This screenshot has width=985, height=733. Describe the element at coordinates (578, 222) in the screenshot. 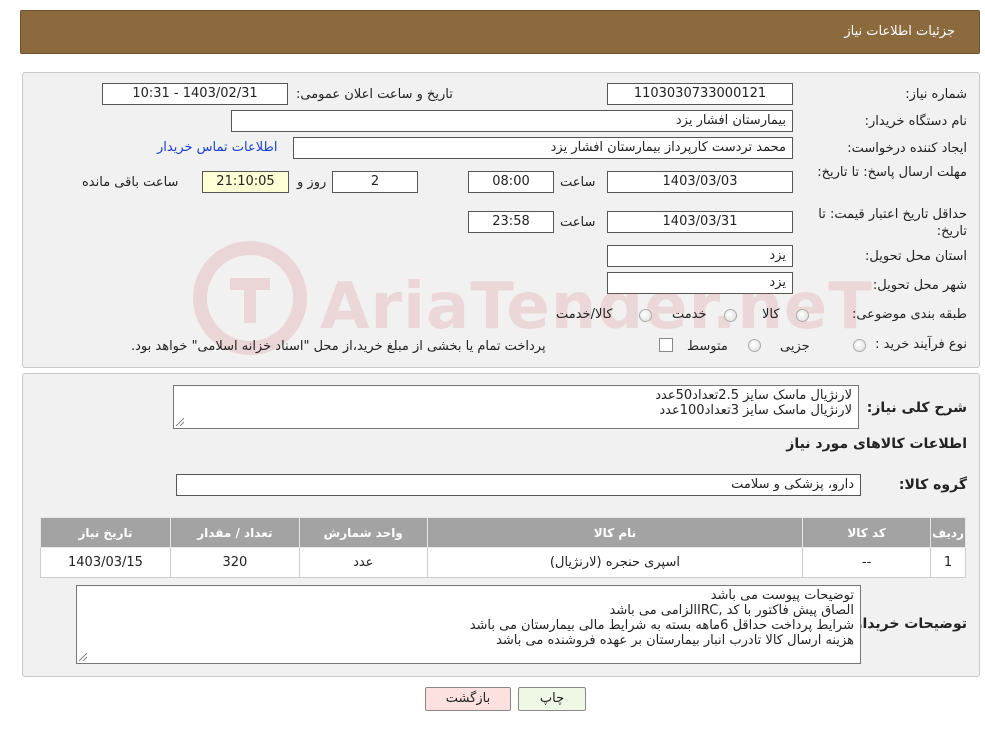

I see `validity-time-label: ساعت` at that location.